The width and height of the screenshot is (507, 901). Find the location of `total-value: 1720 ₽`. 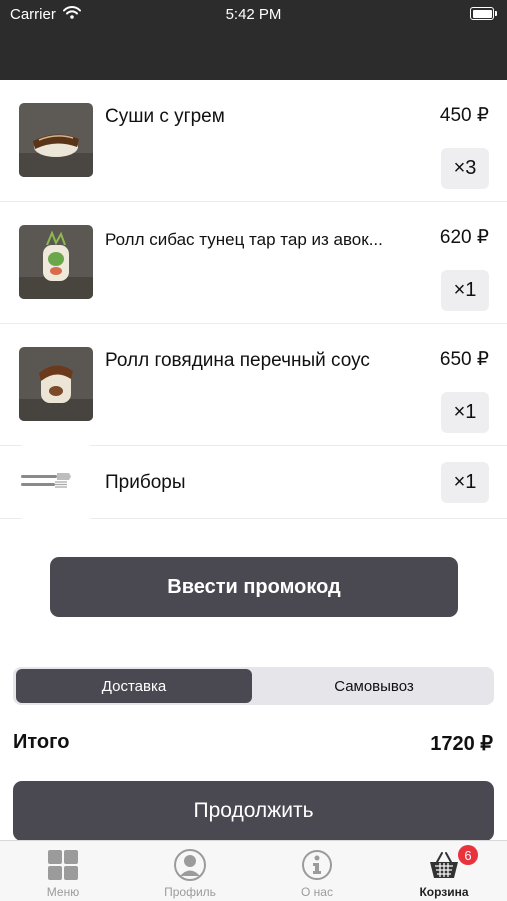

total-value: 1720 ₽ is located at coordinates (461, 744).